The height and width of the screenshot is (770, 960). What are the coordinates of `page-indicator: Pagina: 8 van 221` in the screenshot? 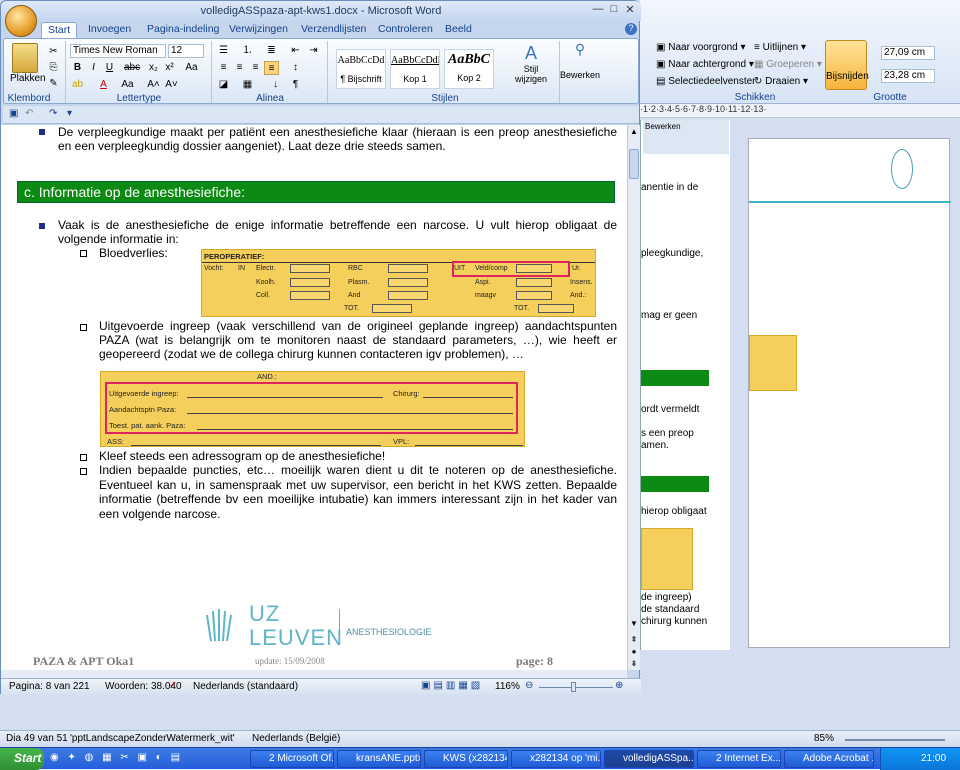 It's located at (49, 686).